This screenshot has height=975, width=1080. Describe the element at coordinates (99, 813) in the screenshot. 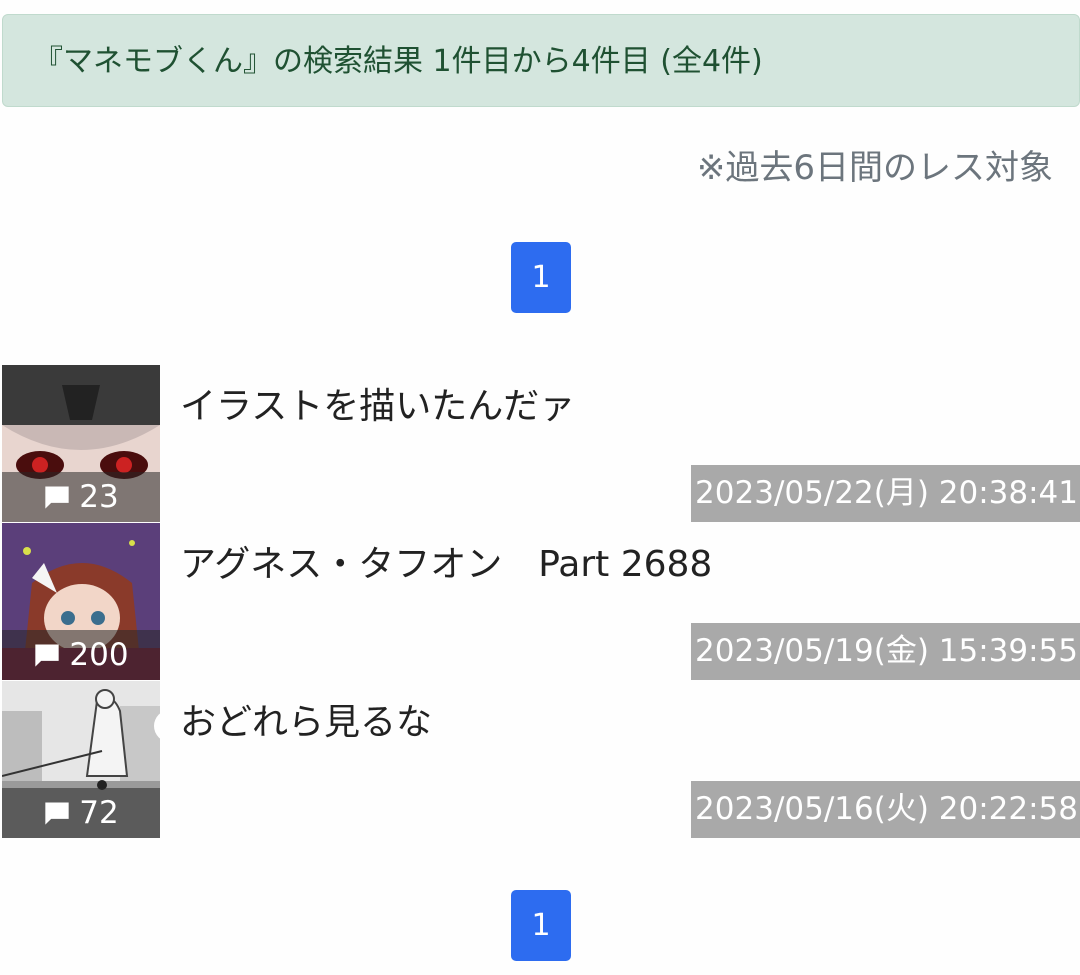

I see `res-count: 72` at that location.